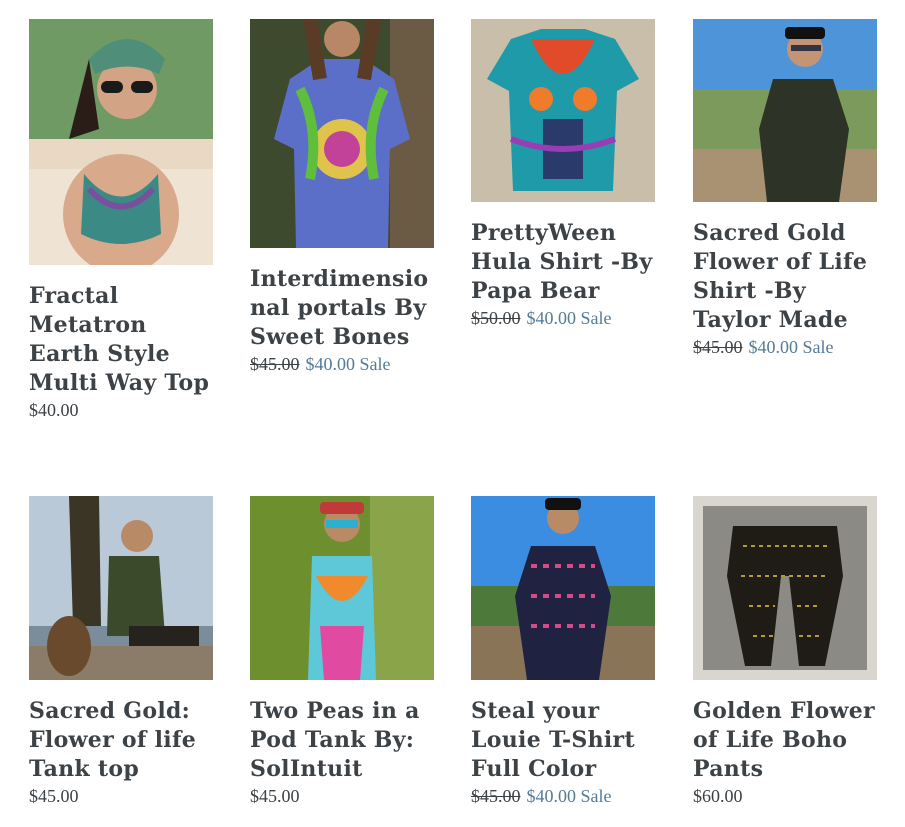 The height and width of the screenshot is (827, 905). What do you see at coordinates (342, 740) in the screenshot?
I see `product-title: Two Peas in a Pod Tank By: SolIntuit` at bounding box center [342, 740].